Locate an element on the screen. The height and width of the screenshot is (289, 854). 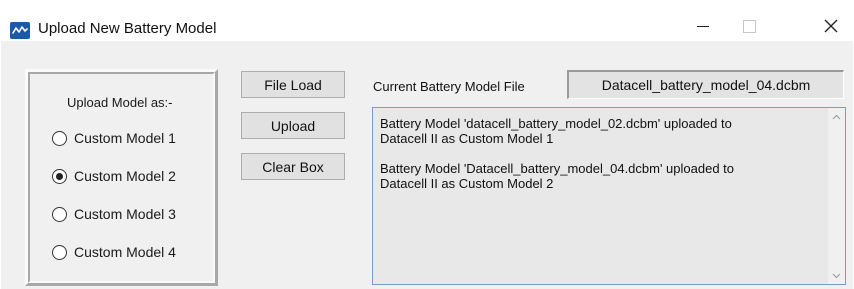
log-scrollbar is located at coordinates (836, 196).